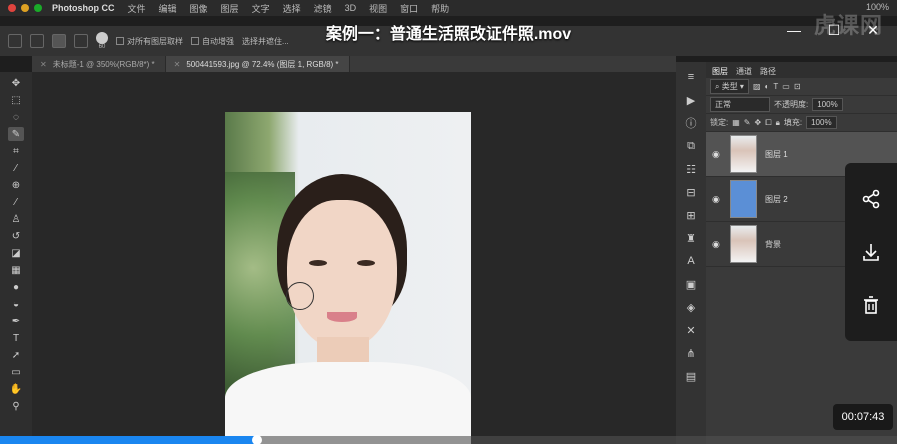  Describe the element at coordinates (729, 86) in the screenshot. I see `layer-filter-select: ⌕ 类型 ▾` at that location.